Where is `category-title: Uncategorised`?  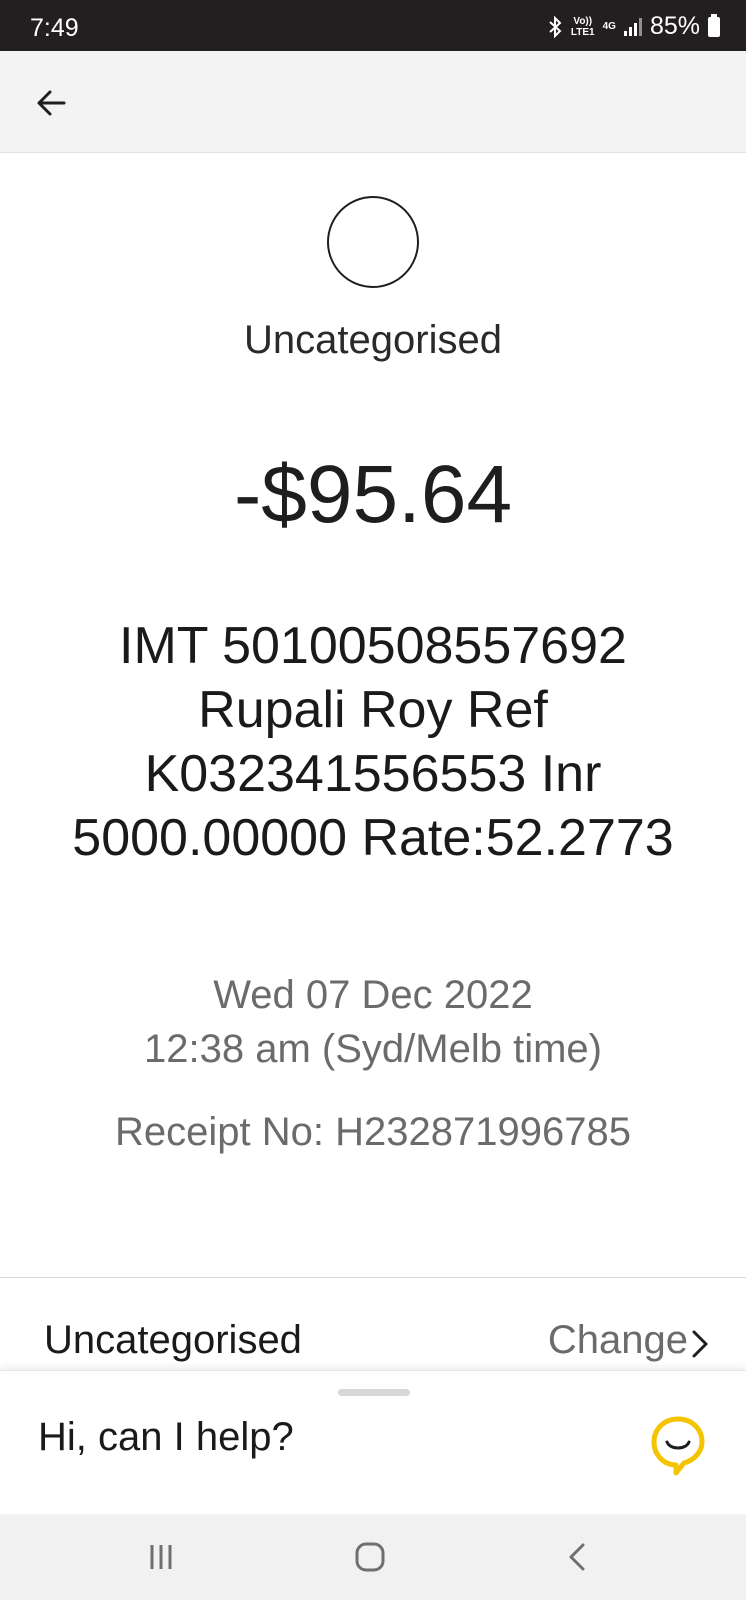
category-title: Uncategorised is located at coordinates (373, 340).